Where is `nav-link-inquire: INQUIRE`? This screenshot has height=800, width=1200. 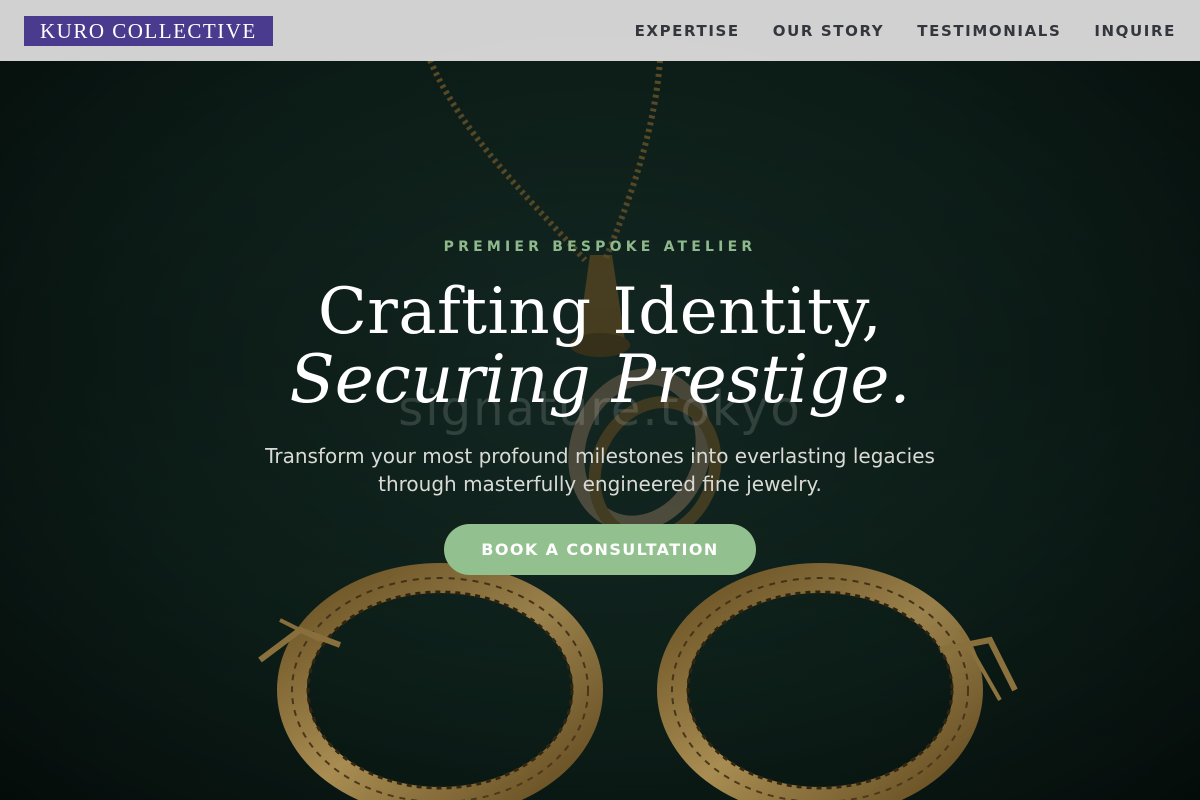
nav-link-inquire: INQUIRE is located at coordinates (1135, 31).